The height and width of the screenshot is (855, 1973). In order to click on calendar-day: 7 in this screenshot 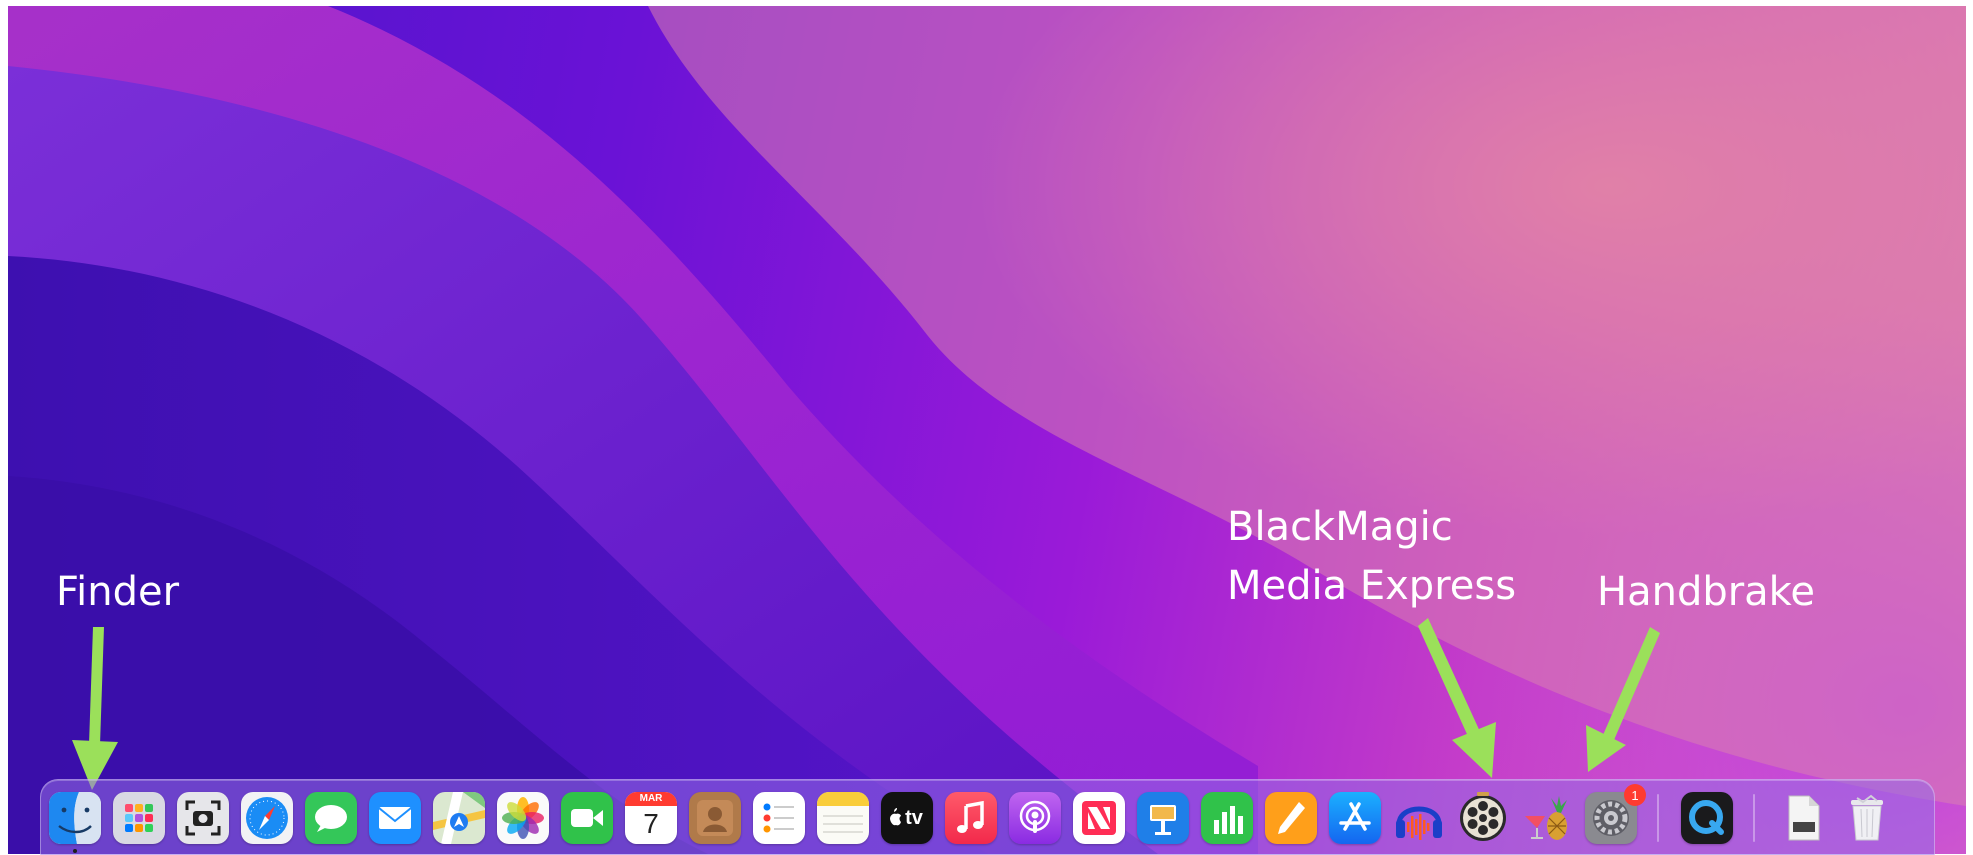, I will do `click(651, 823)`.